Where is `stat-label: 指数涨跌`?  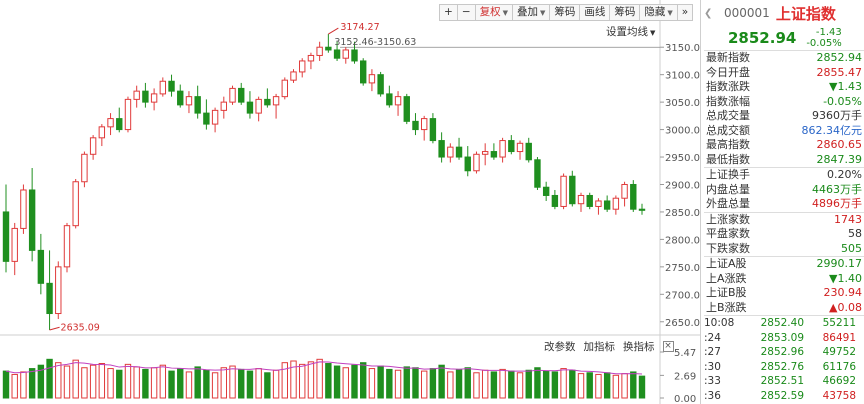 stat-label: 指数涨跌 is located at coordinates (728, 86).